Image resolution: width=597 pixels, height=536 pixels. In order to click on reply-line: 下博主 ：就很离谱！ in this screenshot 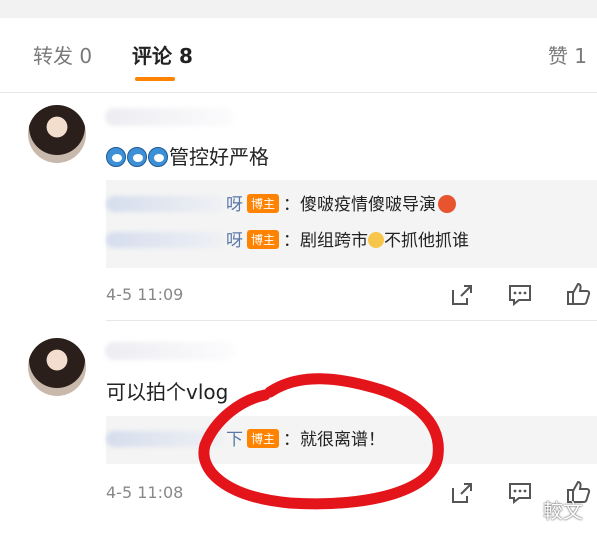, I will do `click(245, 440)`.